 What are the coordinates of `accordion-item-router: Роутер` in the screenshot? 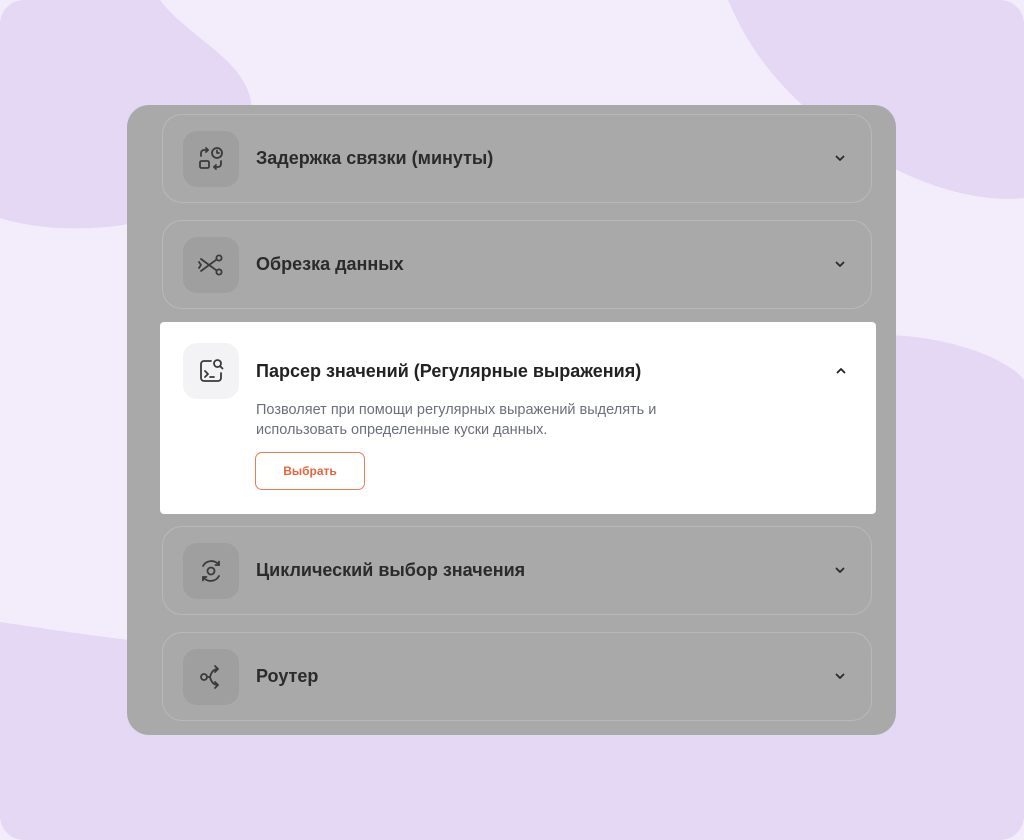 It's located at (517, 676).